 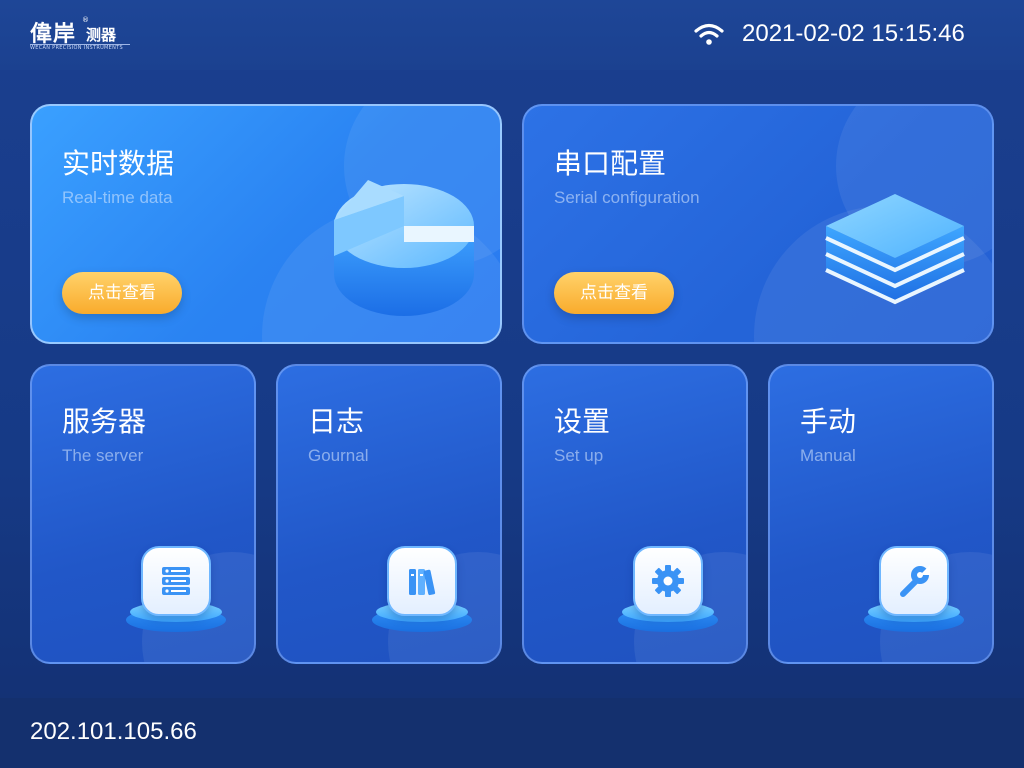 I want to click on log-icon-group, so click(x=423, y=592).